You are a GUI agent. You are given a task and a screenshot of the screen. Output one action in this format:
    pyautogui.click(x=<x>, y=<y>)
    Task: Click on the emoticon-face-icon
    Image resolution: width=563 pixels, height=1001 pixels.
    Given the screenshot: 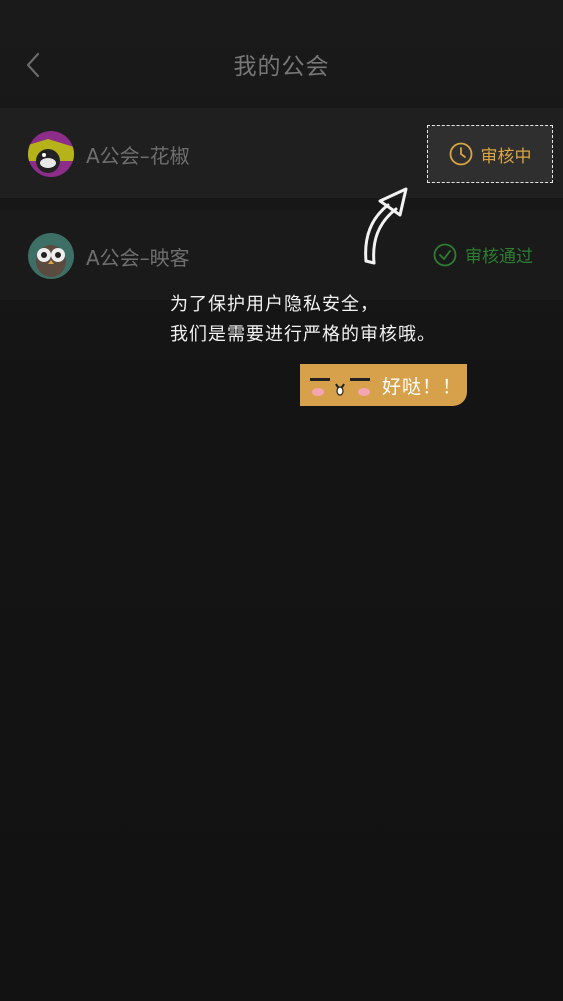 What is the action you would take?
    pyautogui.click(x=340, y=387)
    